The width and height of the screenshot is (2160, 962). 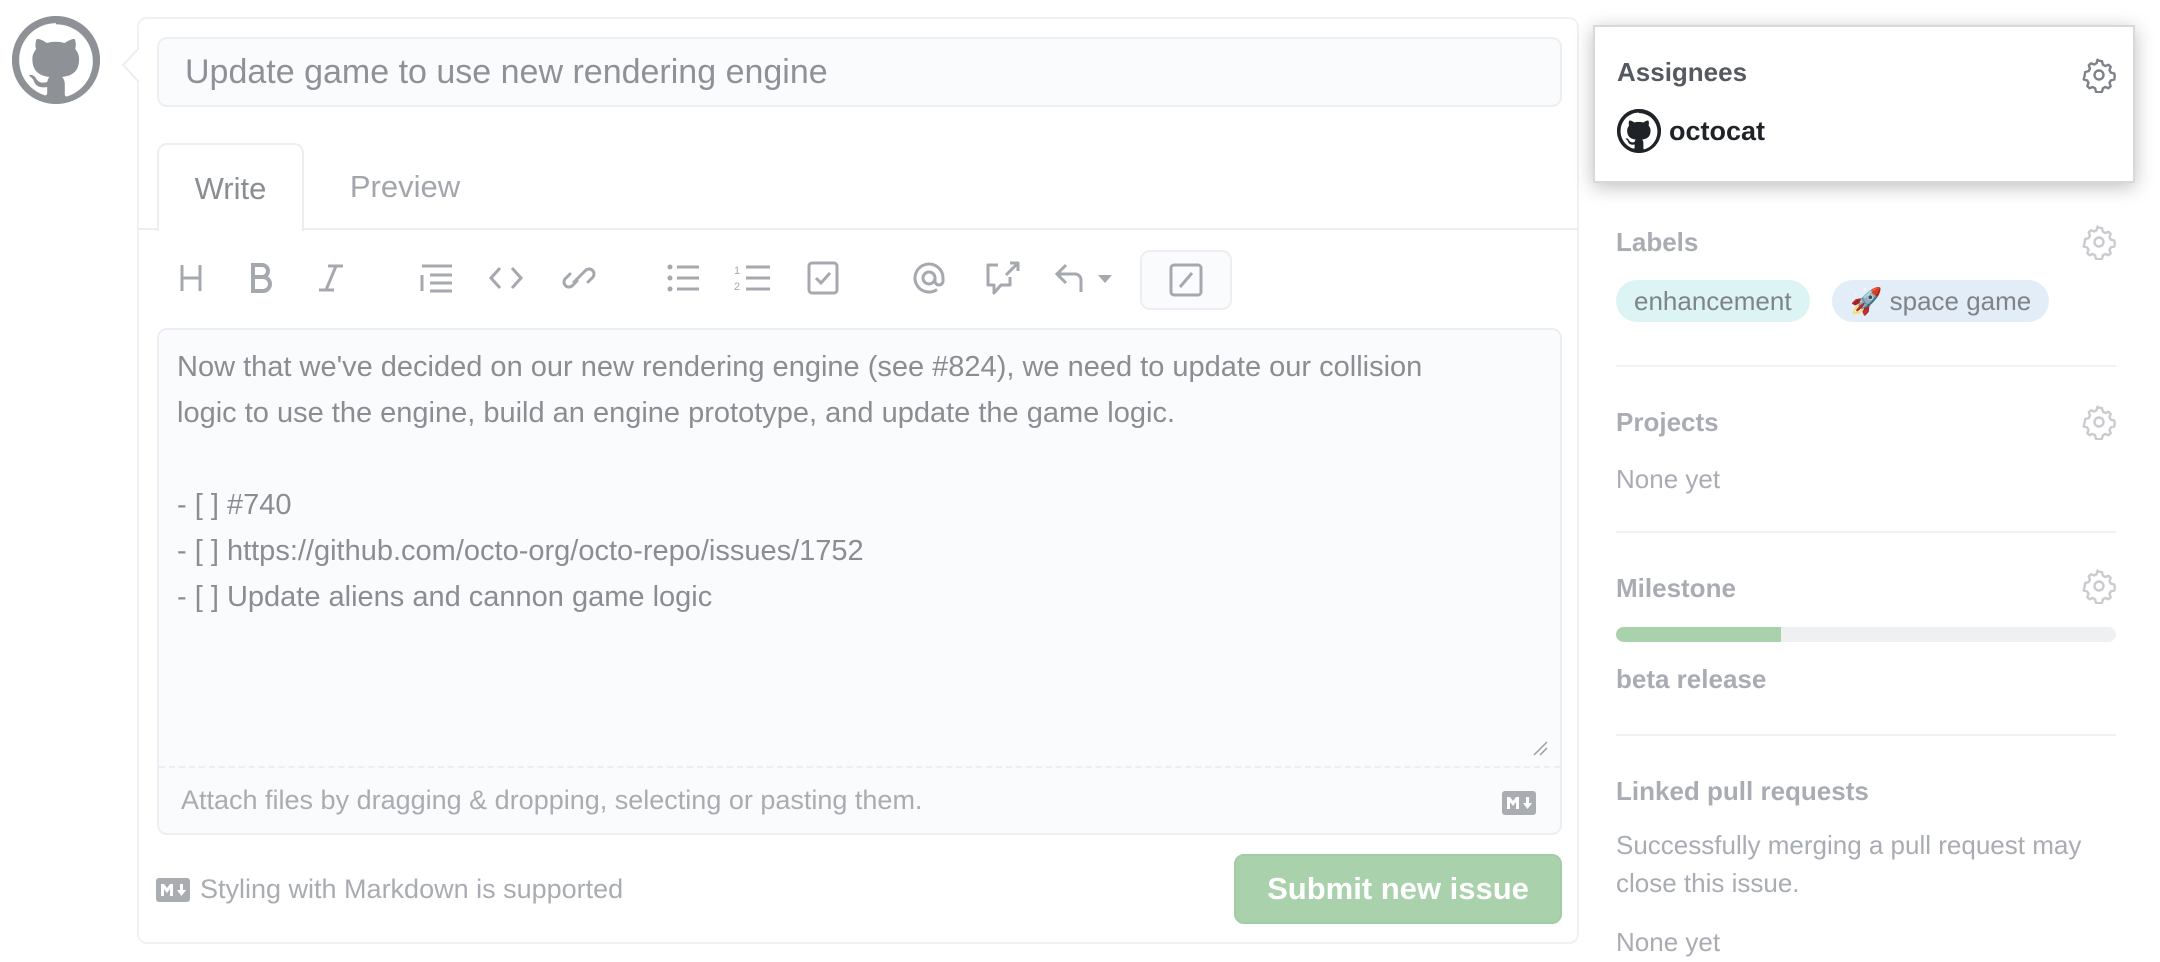 I want to click on markdown-support-note: Styling with Markdown is supported, so click(x=389, y=889).